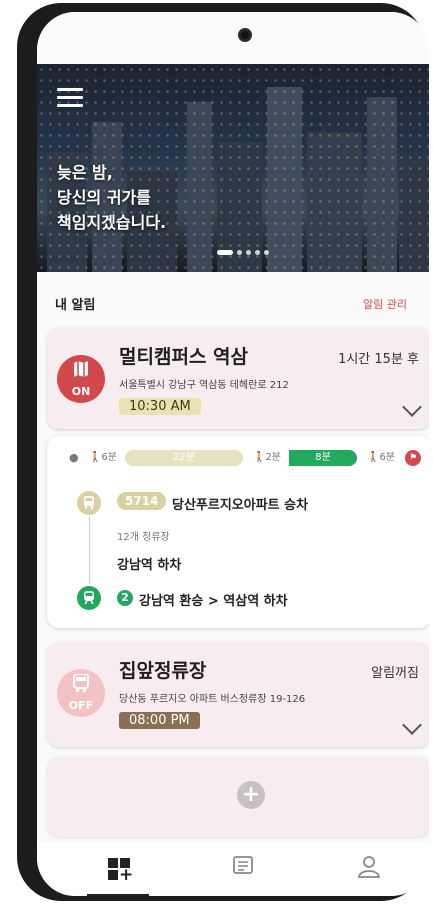 The width and height of the screenshot is (433, 907). What do you see at coordinates (183, 357) in the screenshot?
I see `alarm-title: 멀티캠퍼스 역삼` at bounding box center [183, 357].